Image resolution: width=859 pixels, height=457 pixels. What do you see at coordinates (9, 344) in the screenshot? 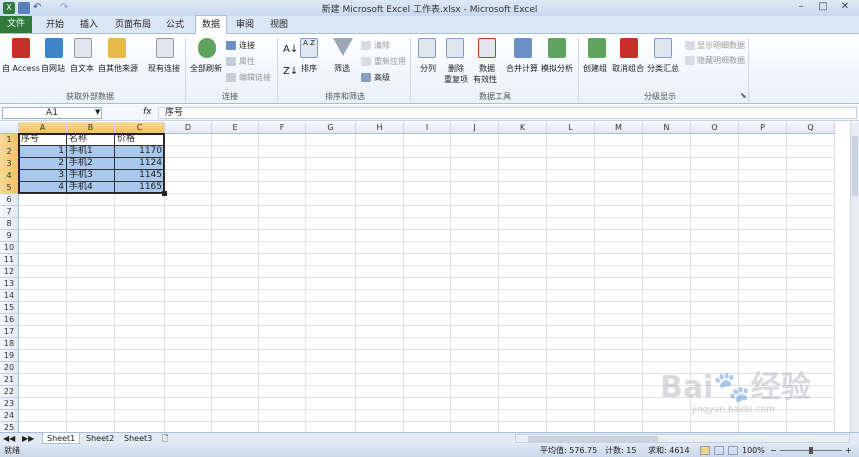
I see `row-header: 18` at bounding box center [9, 344].